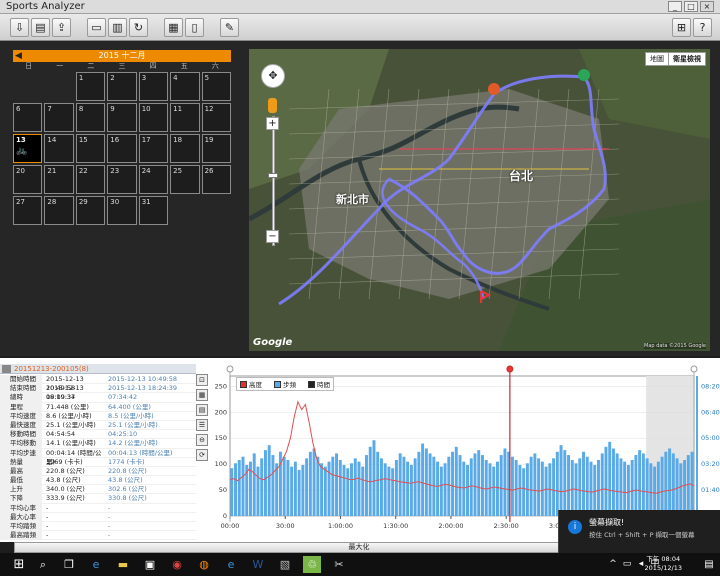  Describe the element at coordinates (51, 369) in the screenshot. I see `ride-title: 20151213-200105(8)` at that location.